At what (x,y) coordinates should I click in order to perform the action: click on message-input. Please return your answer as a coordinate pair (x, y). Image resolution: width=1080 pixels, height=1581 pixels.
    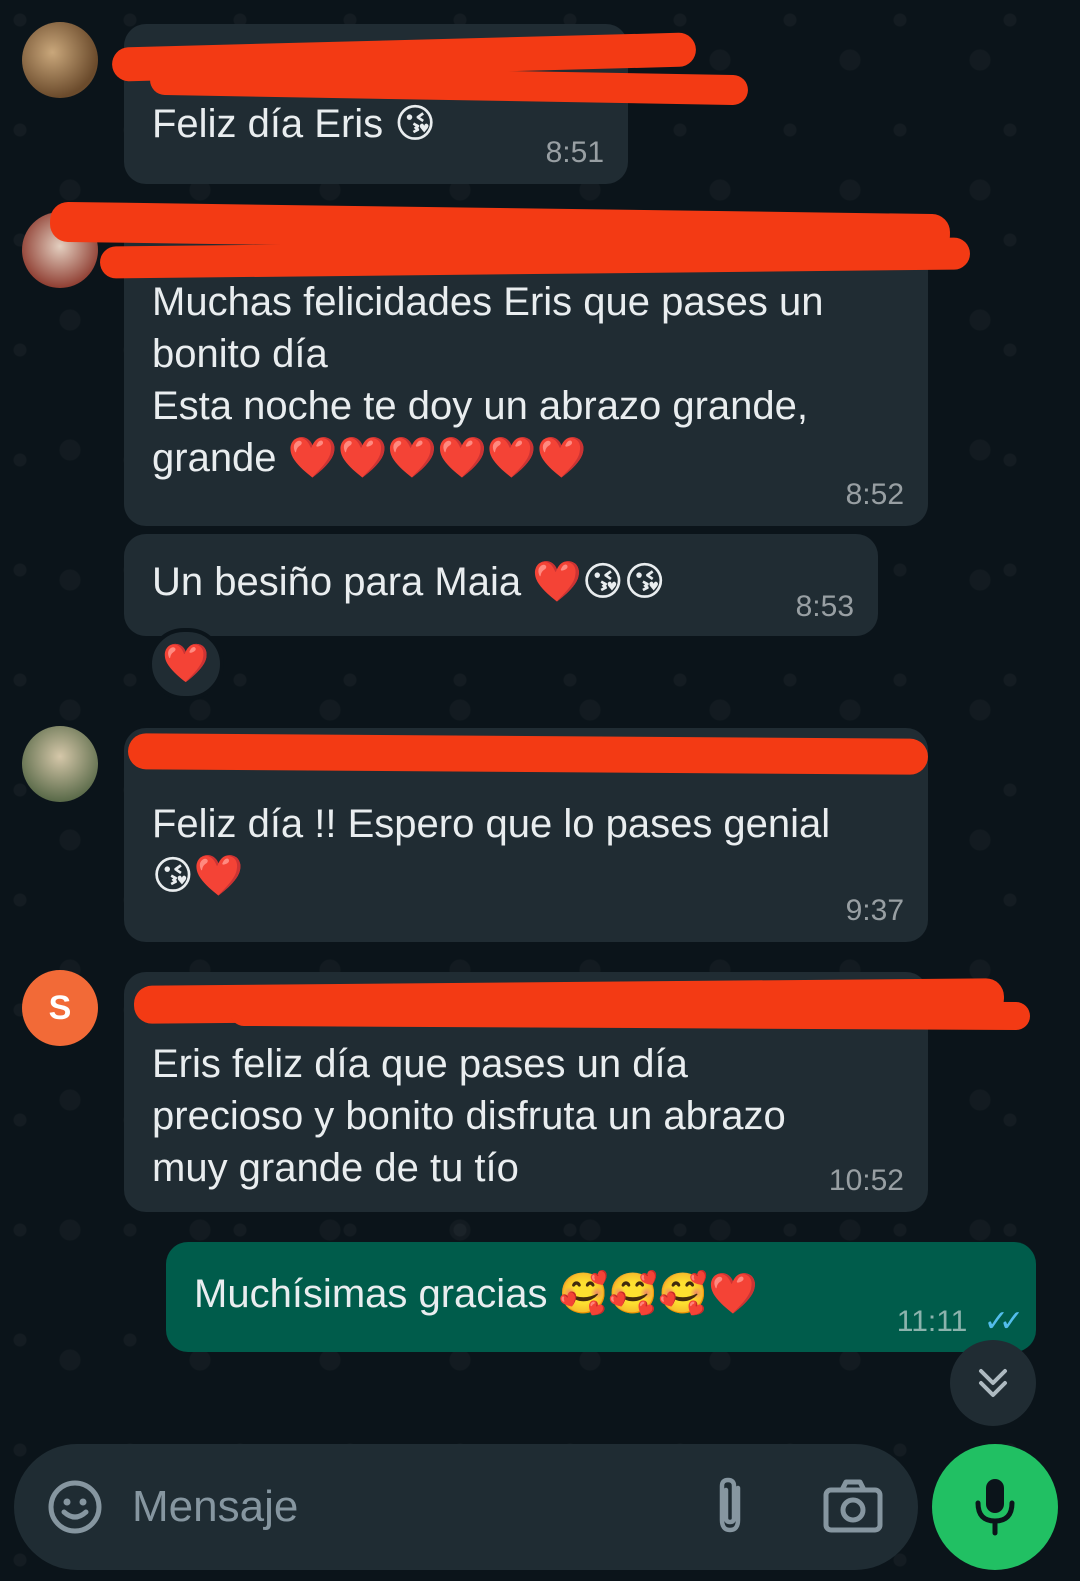
    Looking at the image, I should click on (412, 1507).